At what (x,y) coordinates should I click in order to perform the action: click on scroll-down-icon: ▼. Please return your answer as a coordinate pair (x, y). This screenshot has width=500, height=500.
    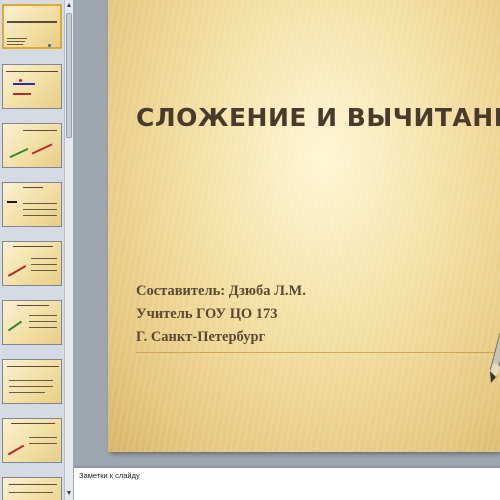
    Looking at the image, I should click on (69, 494).